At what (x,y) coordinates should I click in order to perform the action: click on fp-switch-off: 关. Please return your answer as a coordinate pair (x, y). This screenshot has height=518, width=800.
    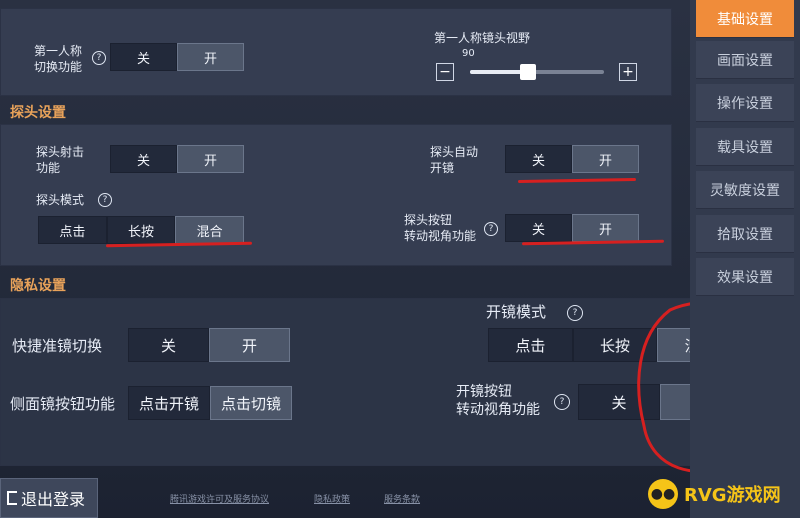
    Looking at the image, I should click on (143, 57).